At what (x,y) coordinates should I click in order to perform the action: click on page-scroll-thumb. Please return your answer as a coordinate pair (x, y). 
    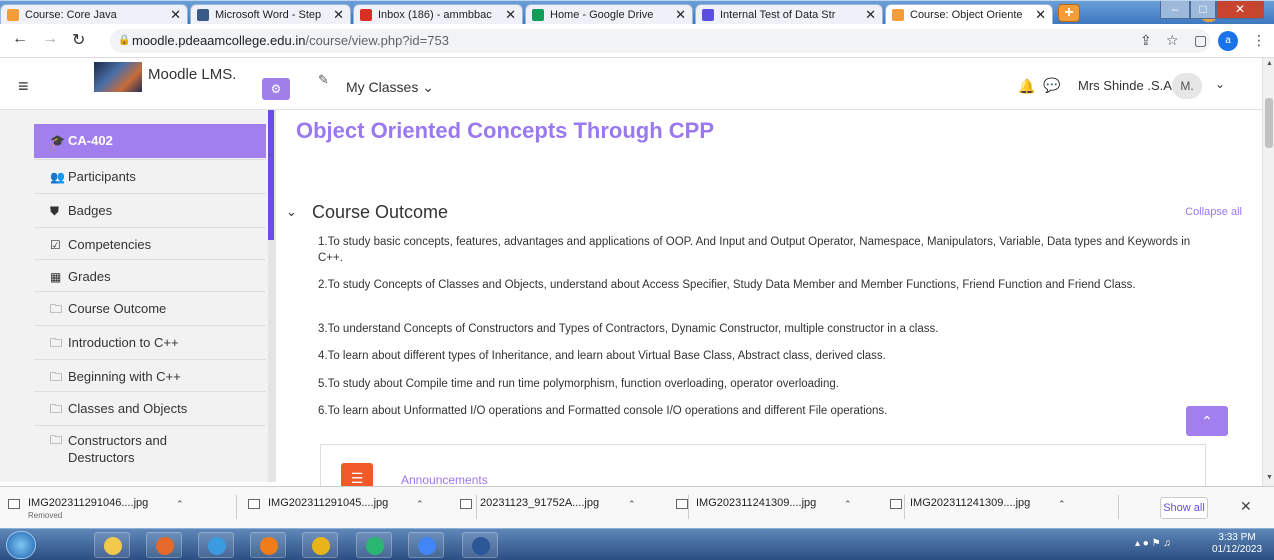
    Looking at the image, I should click on (1269, 123).